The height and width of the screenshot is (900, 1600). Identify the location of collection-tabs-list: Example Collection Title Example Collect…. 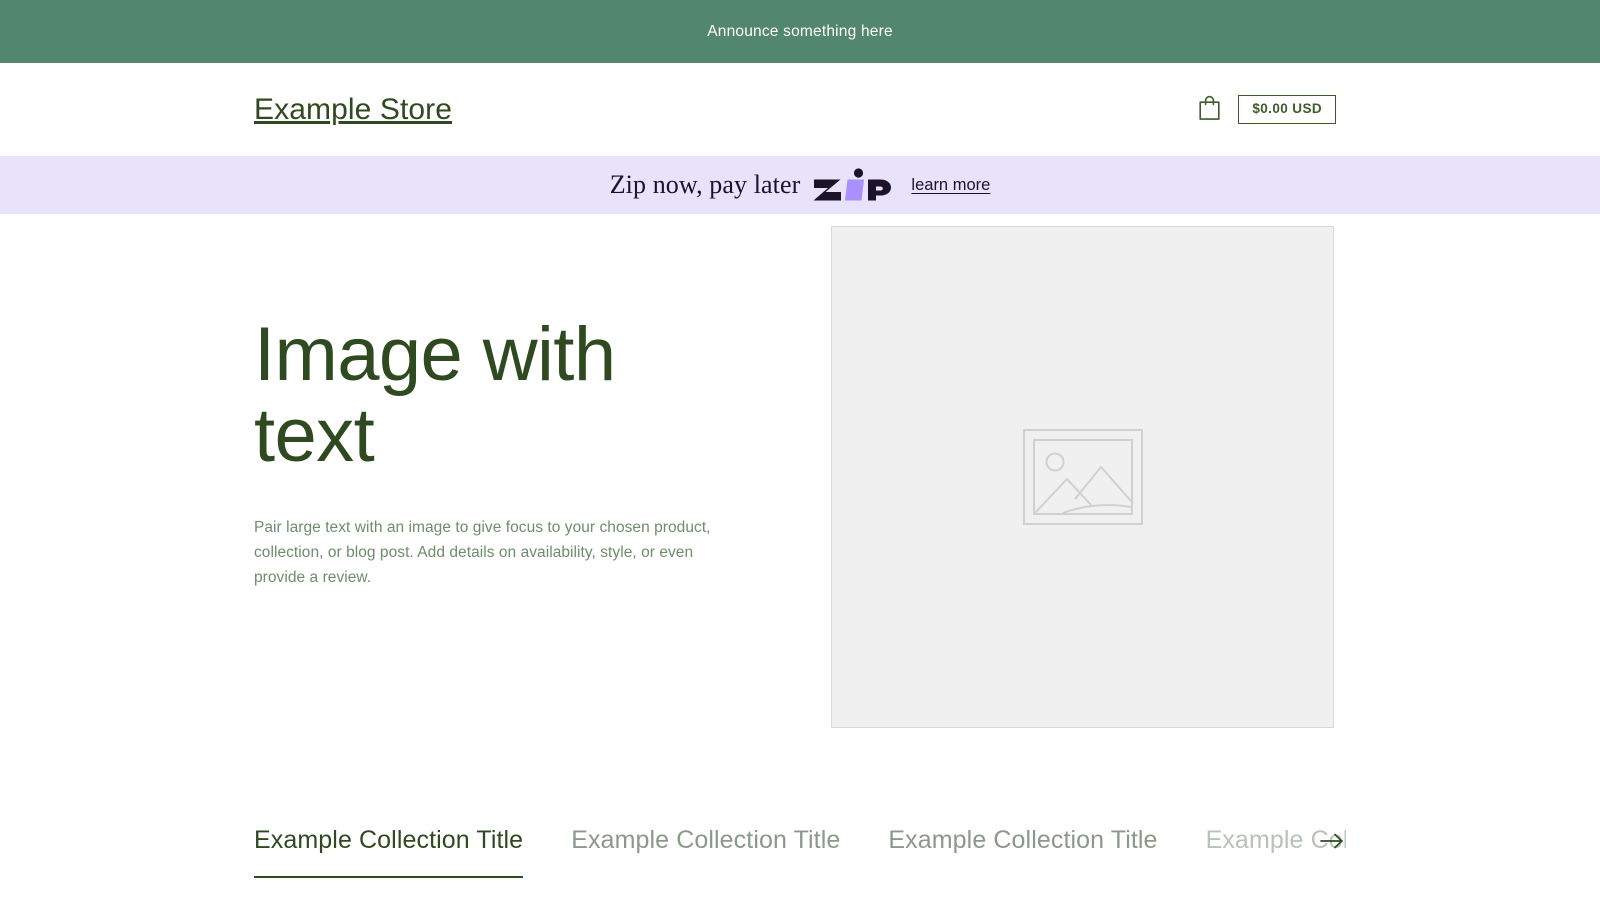
(800, 847).